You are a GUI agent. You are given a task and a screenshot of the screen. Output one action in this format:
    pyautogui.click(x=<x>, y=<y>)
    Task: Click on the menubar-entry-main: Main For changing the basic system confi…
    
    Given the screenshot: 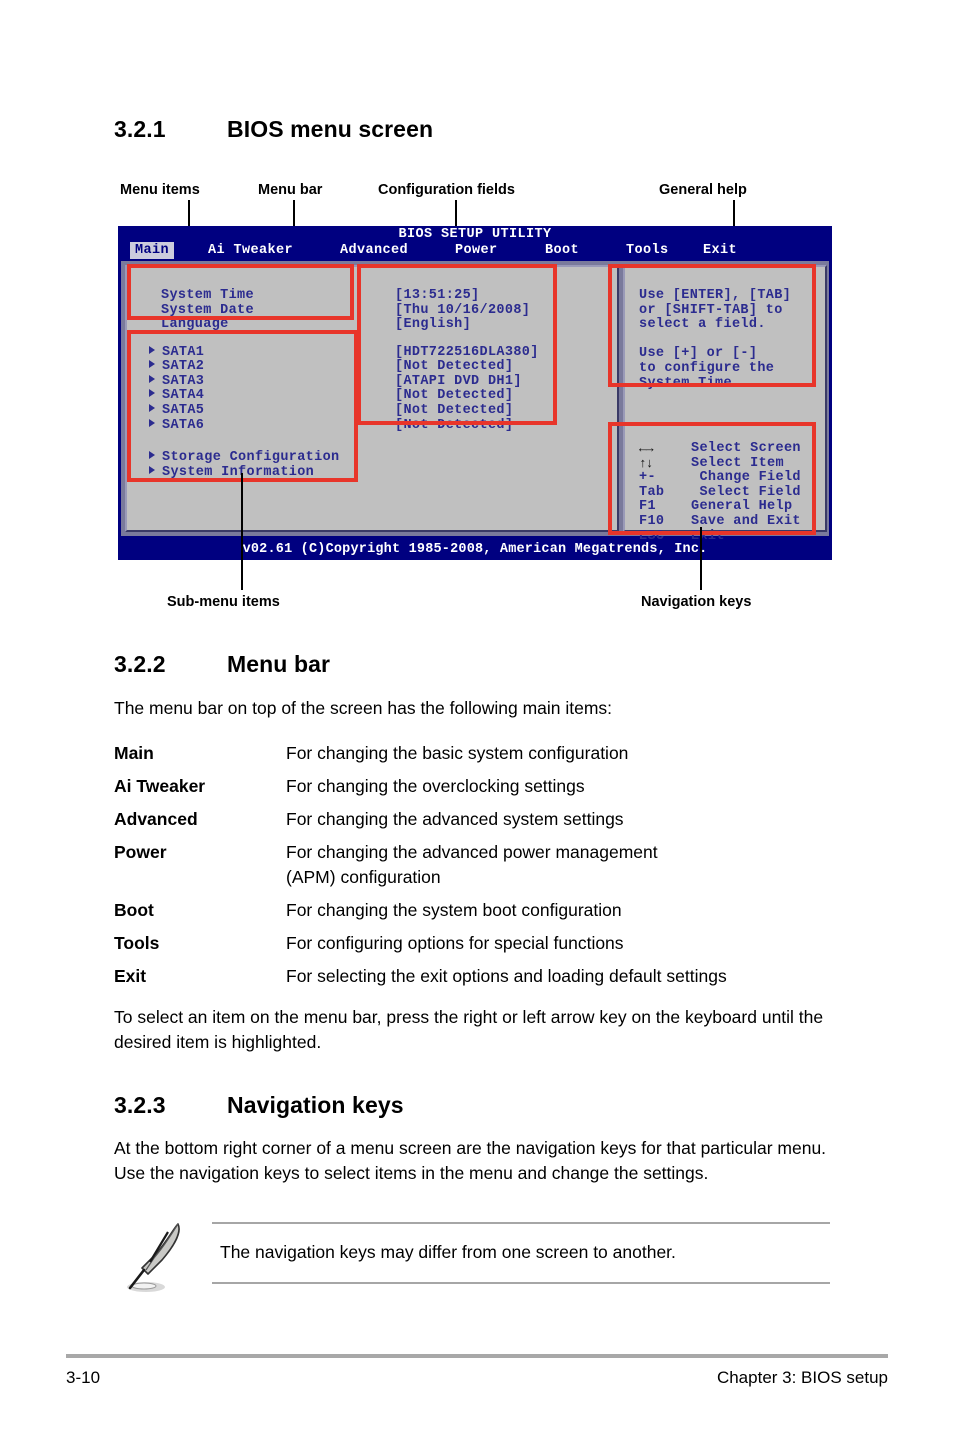 What is the action you would take?
    pyautogui.click(x=474, y=753)
    